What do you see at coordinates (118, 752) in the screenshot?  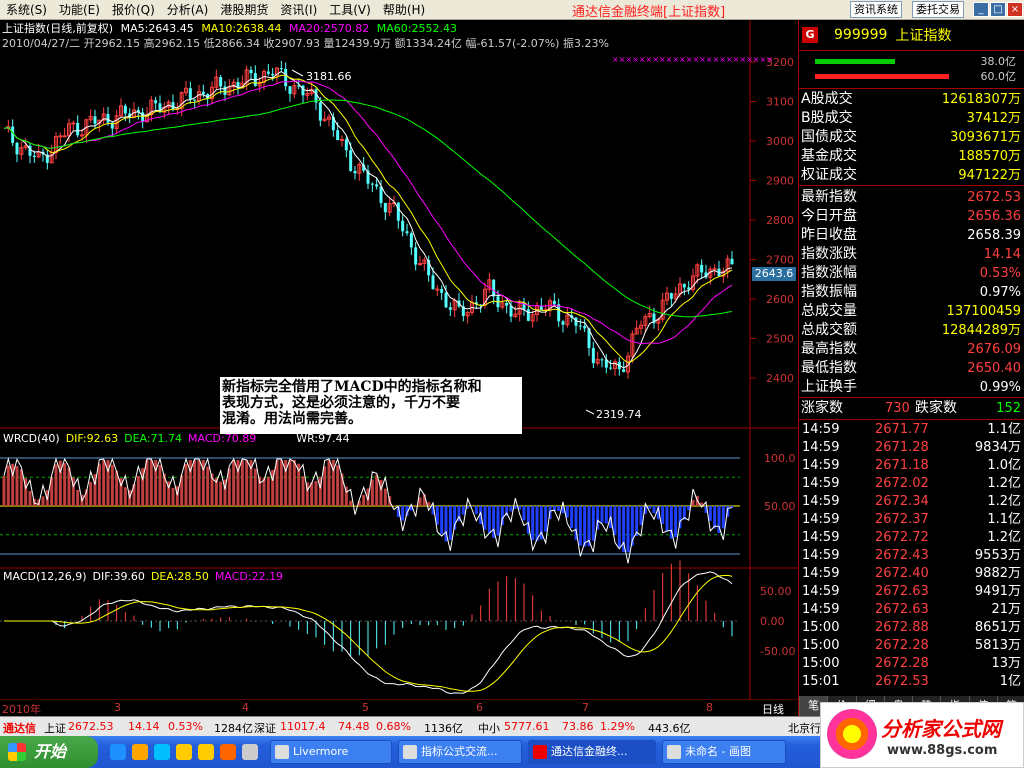 I see `ie-icon` at bounding box center [118, 752].